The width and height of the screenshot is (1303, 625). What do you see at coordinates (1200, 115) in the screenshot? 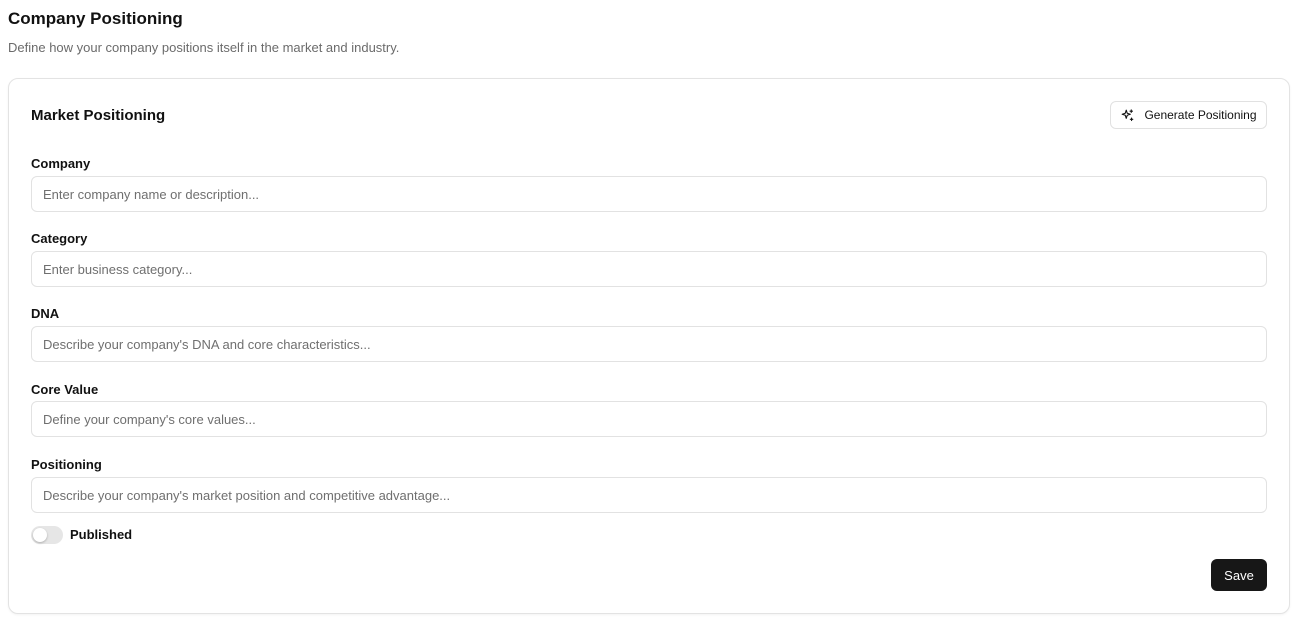
I see `generate-positioning-label: Generate Positioning` at bounding box center [1200, 115].